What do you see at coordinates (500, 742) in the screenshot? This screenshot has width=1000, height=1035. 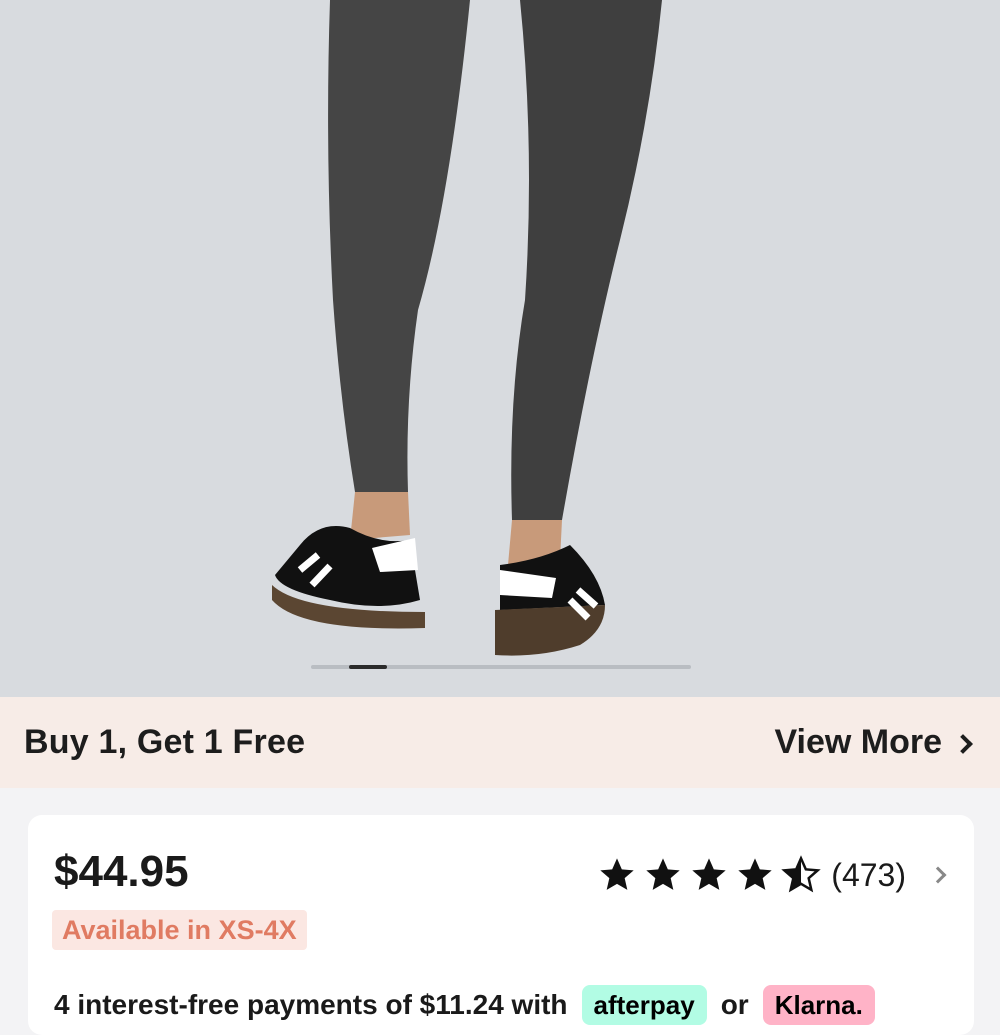 I see `promo-banner: Buy 1, Get 1 Free View More` at bounding box center [500, 742].